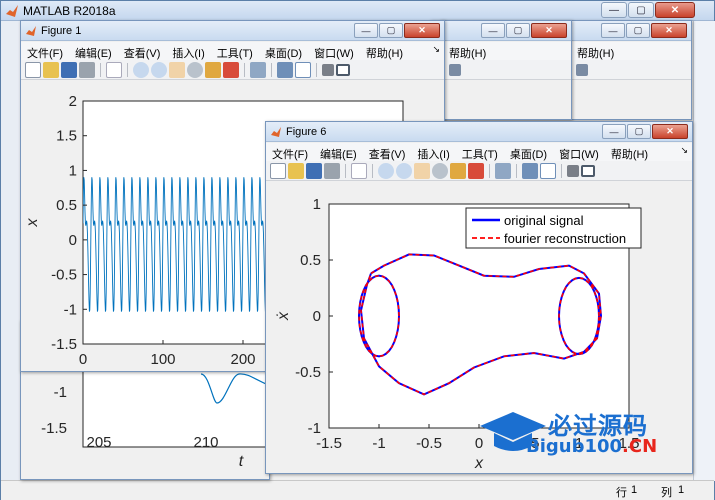  What do you see at coordinates (704, 251) in the screenshot?
I see `right-panel-strip` at bounding box center [704, 251].